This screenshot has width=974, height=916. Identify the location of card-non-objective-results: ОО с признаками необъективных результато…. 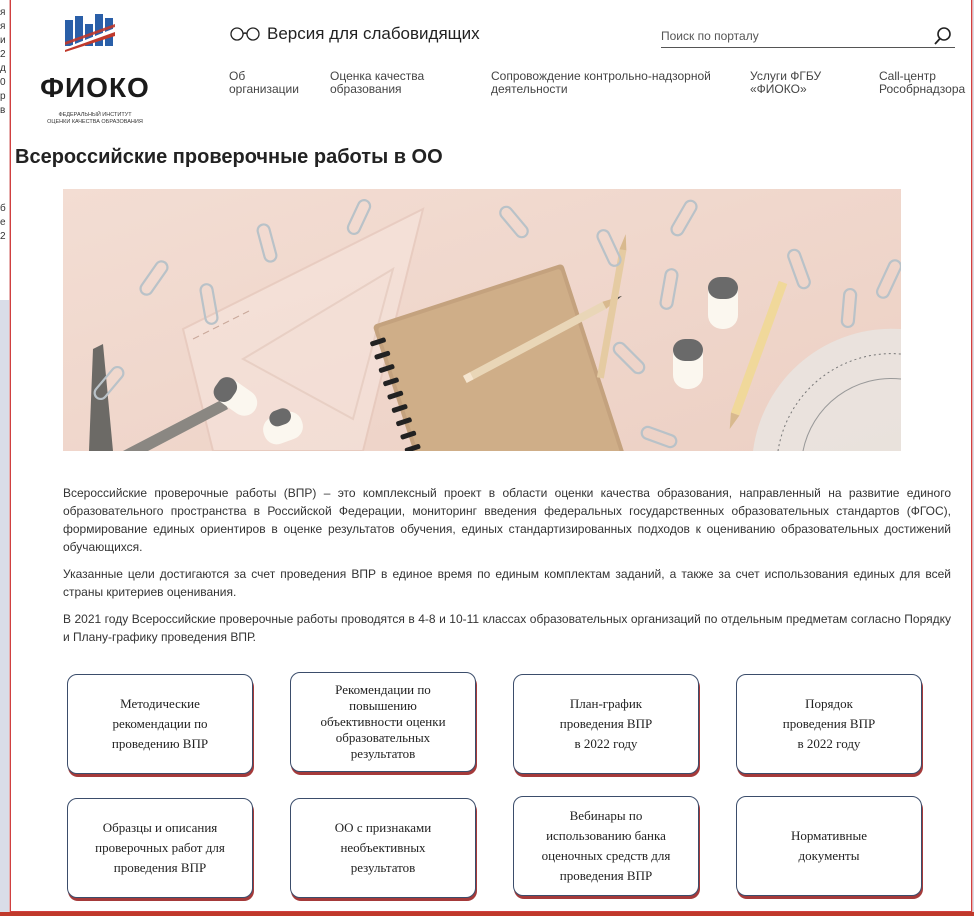
(383, 848).